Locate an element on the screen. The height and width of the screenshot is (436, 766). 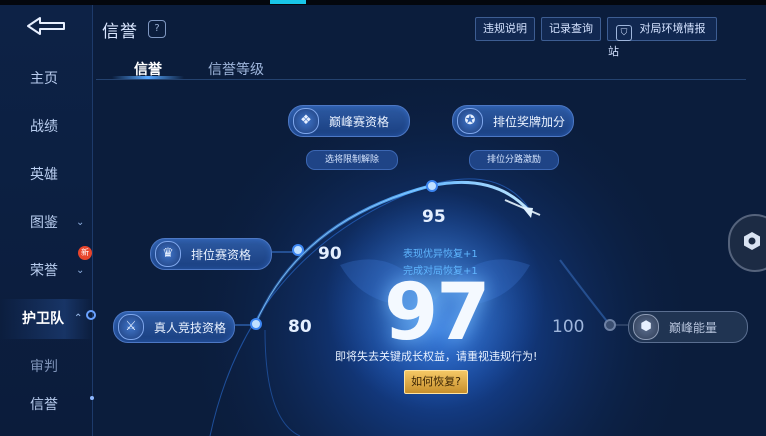
sidebar-item-guardian-team: 护卫队 ⌃ is located at coordinates (46, 319).